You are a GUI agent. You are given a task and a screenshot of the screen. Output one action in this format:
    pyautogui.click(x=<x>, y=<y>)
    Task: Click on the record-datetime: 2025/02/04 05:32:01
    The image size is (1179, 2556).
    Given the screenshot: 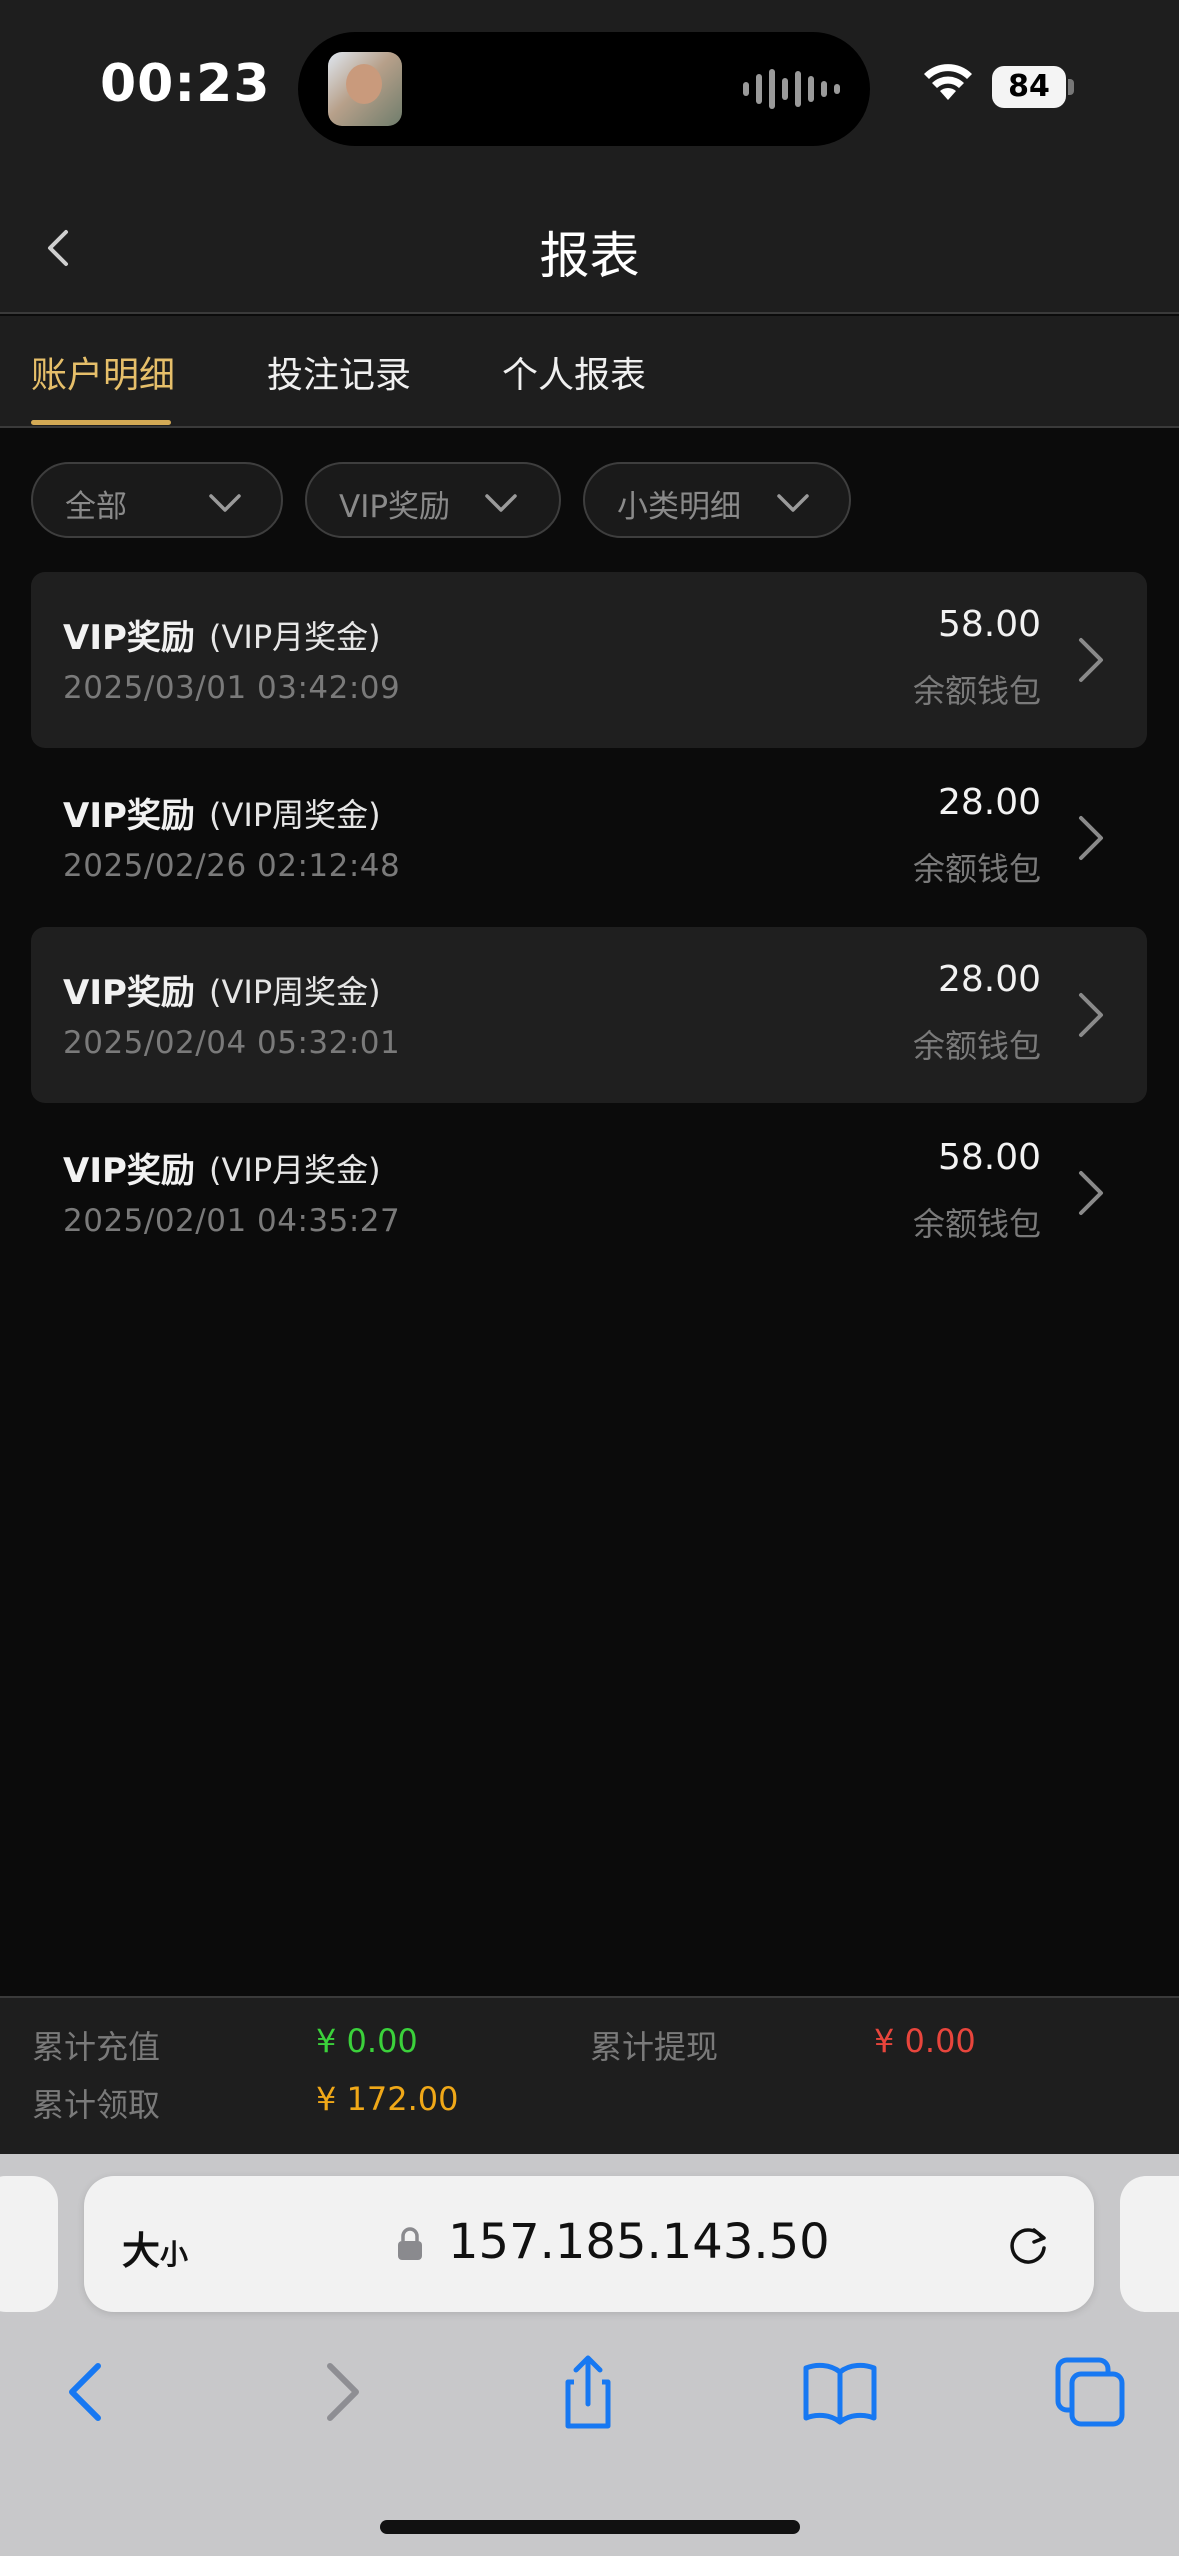 What is the action you would take?
    pyautogui.click(x=232, y=1043)
    